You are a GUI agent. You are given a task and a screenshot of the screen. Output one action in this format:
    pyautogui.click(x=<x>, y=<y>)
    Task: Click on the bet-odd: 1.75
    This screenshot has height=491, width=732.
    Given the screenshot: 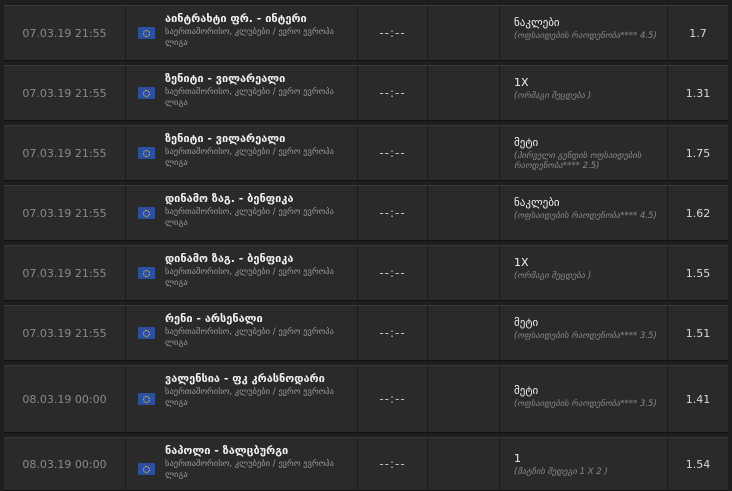 What is the action you would take?
    pyautogui.click(x=698, y=153)
    